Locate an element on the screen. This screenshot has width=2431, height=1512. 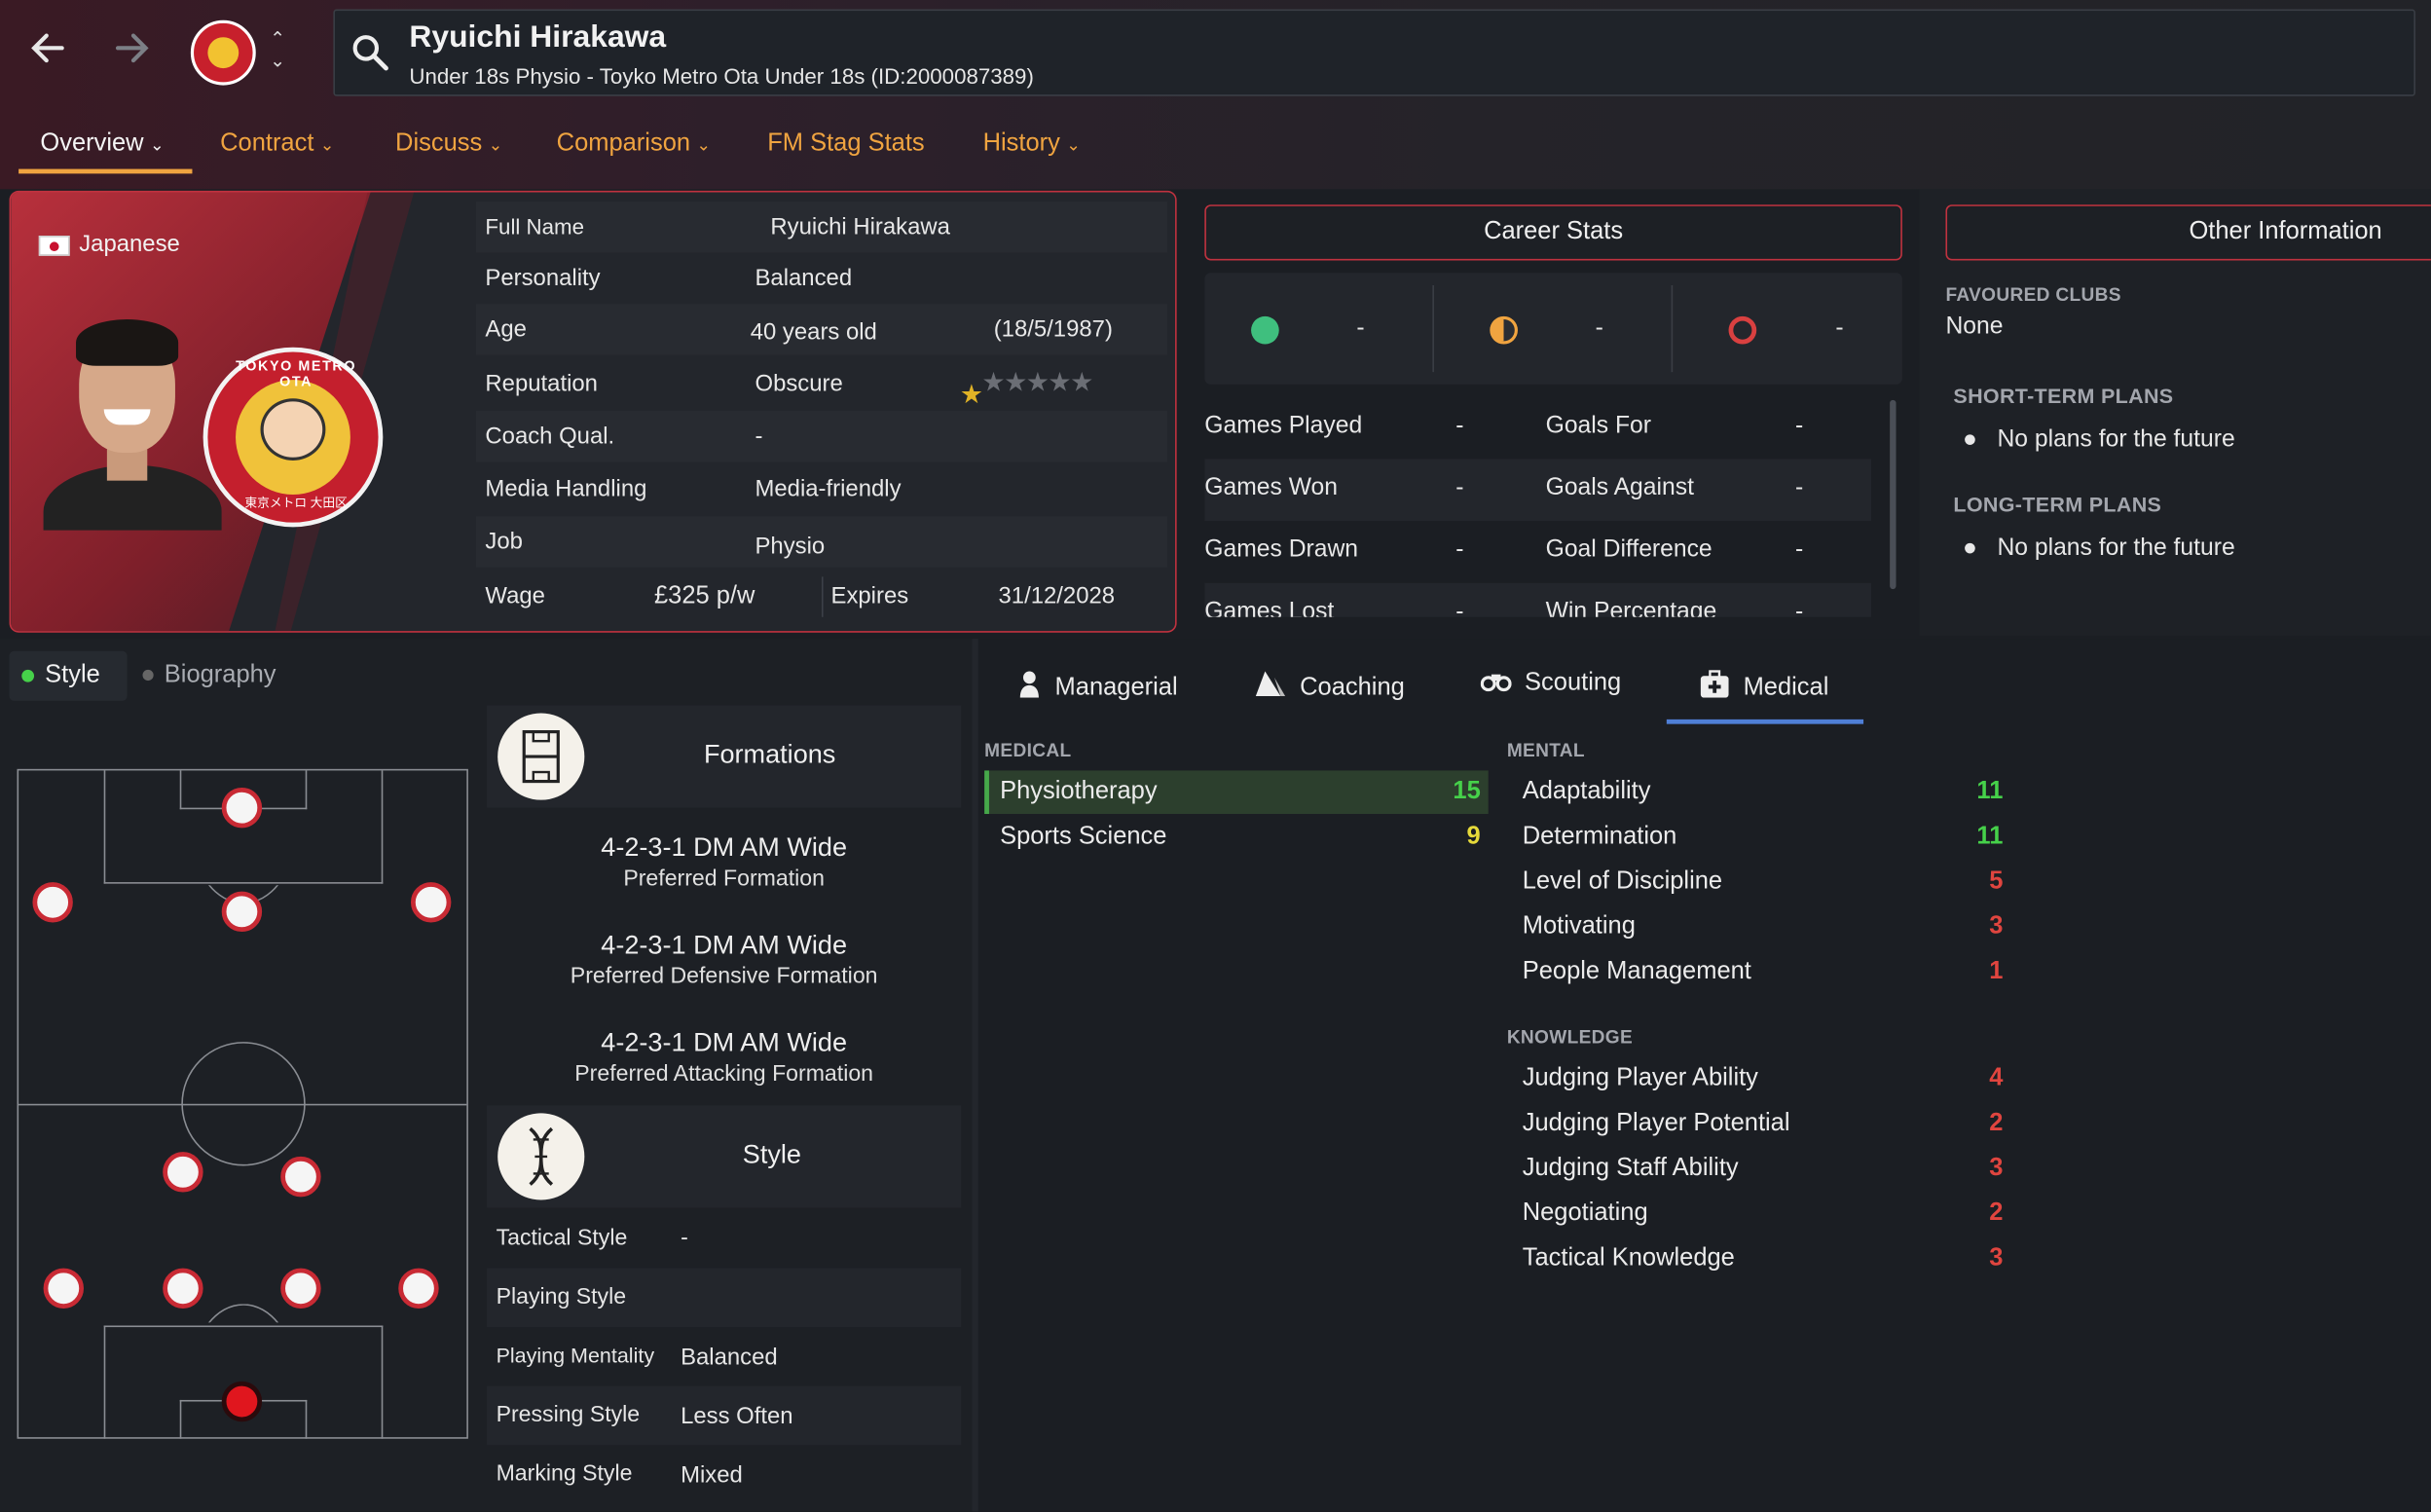
label: Tactical Style is located at coordinates (562, 1239).